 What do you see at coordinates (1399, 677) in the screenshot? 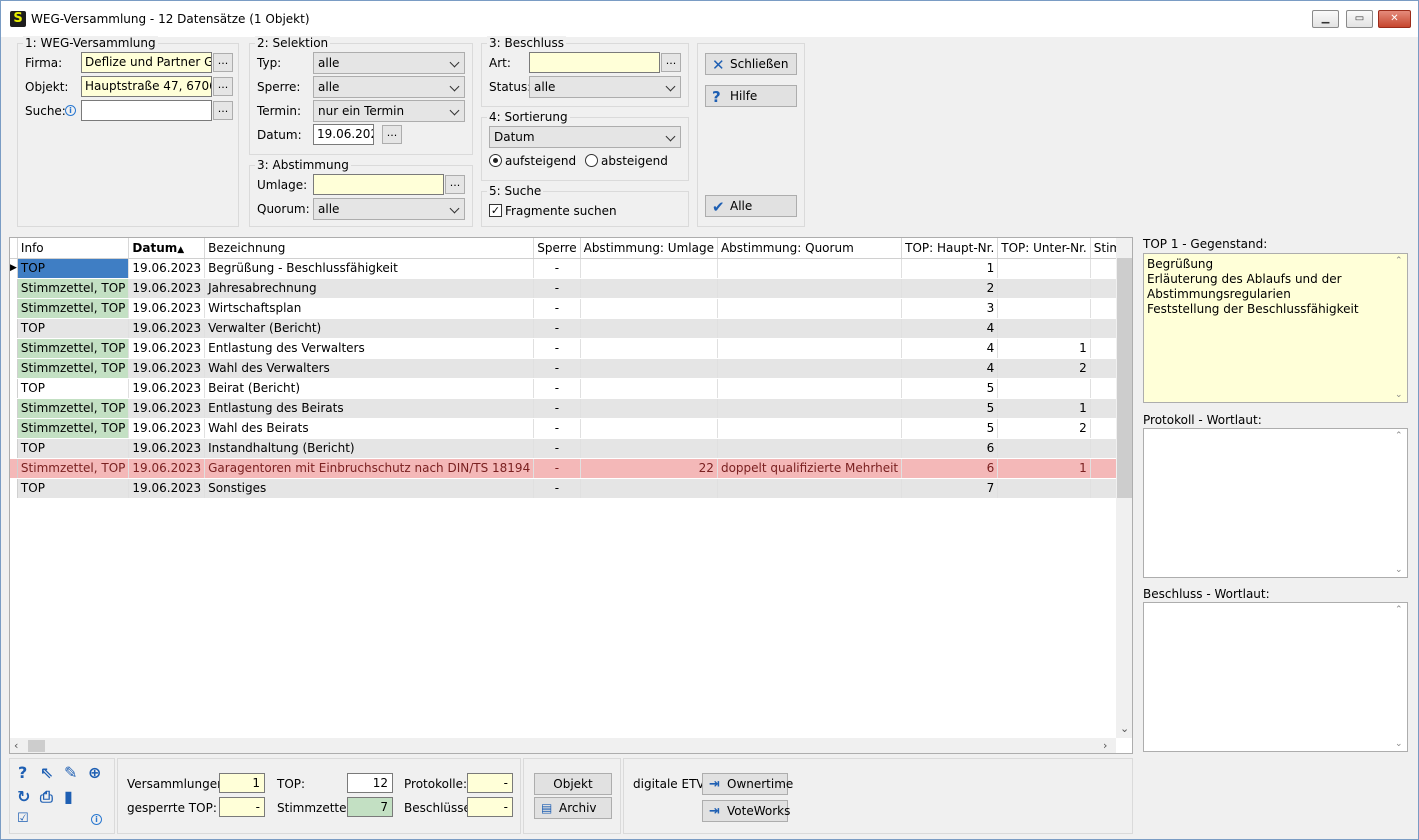
I see `beschluss-scrollbar: ⌃ ⌄` at bounding box center [1399, 677].